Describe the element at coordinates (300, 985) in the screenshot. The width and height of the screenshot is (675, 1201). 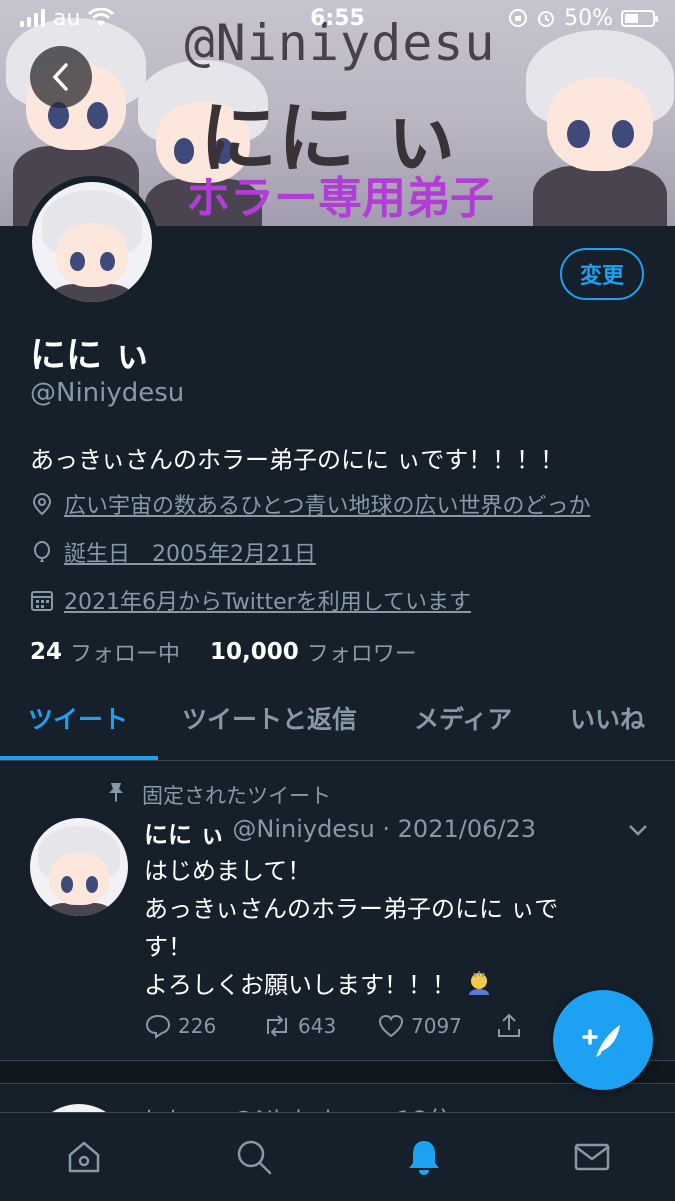
I see `tweet-line-text: よろしくお願いします！！！` at that location.